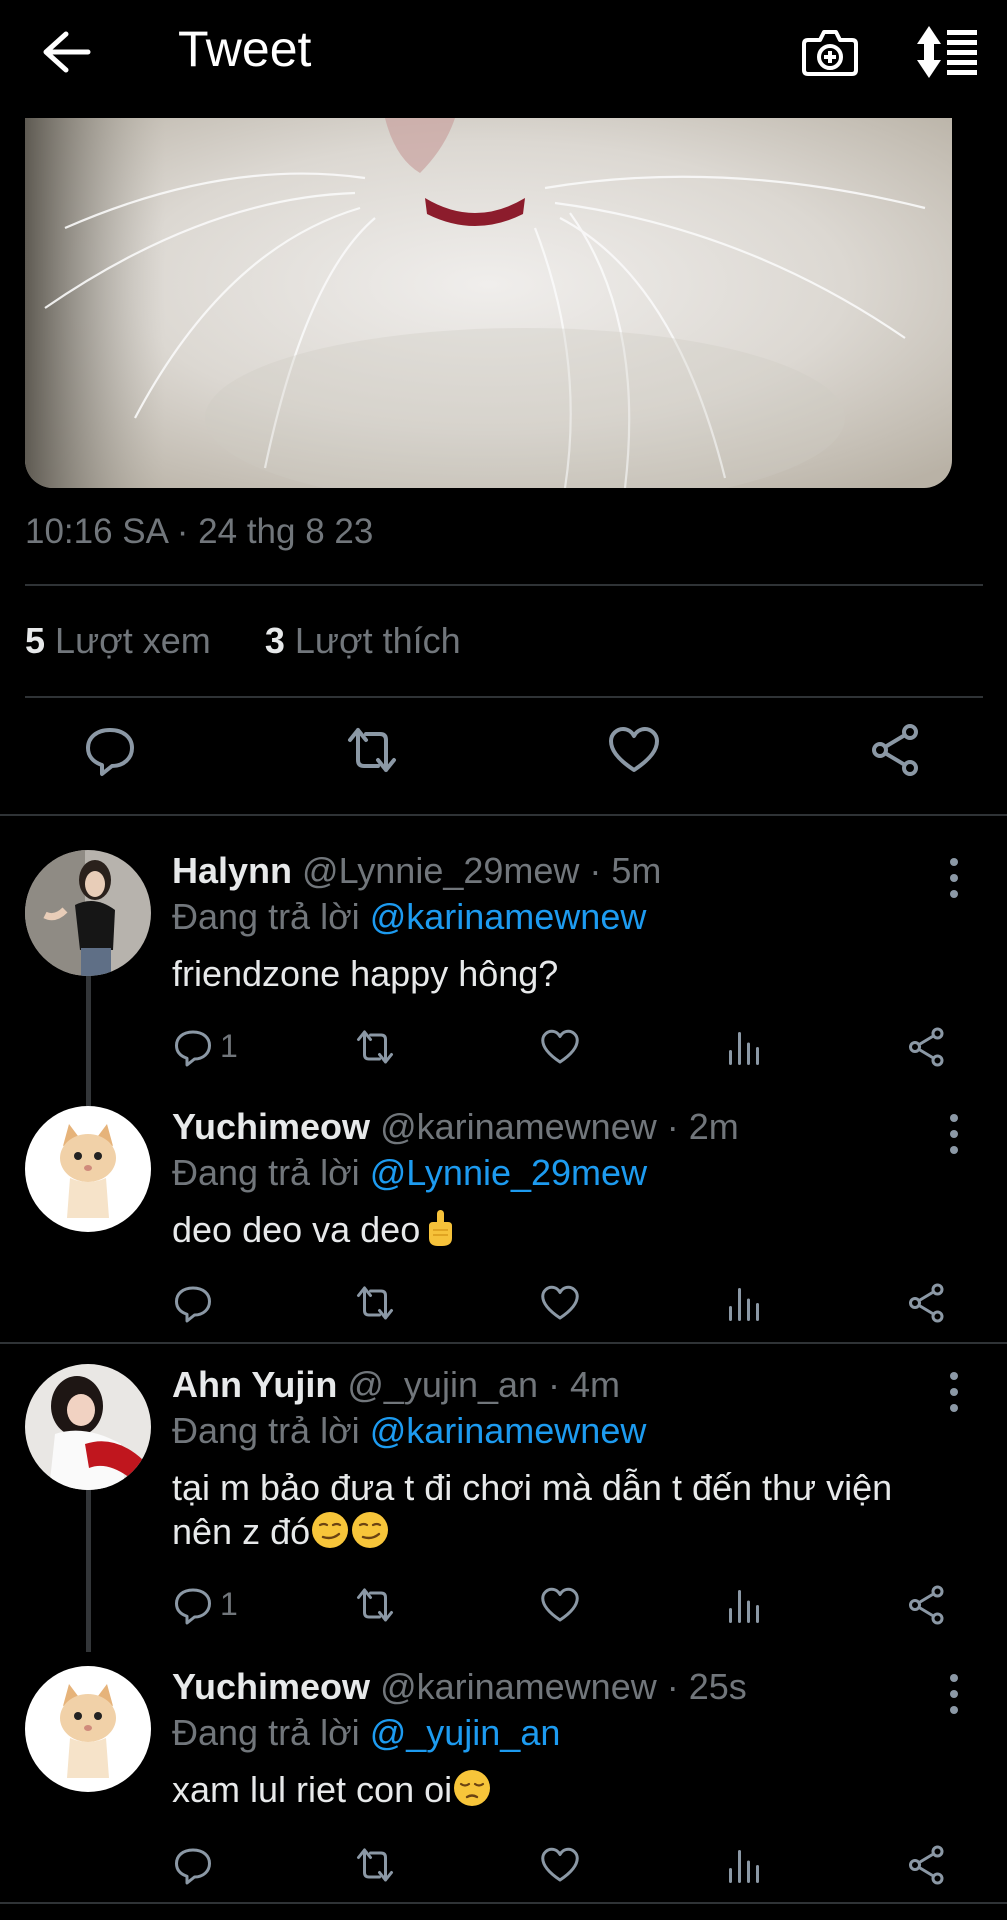 The height and width of the screenshot is (1920, 1007). Describe the element at coordinates (241, 1531) in the screenshot. I see `reply-text-line: nên z đó` at that location.